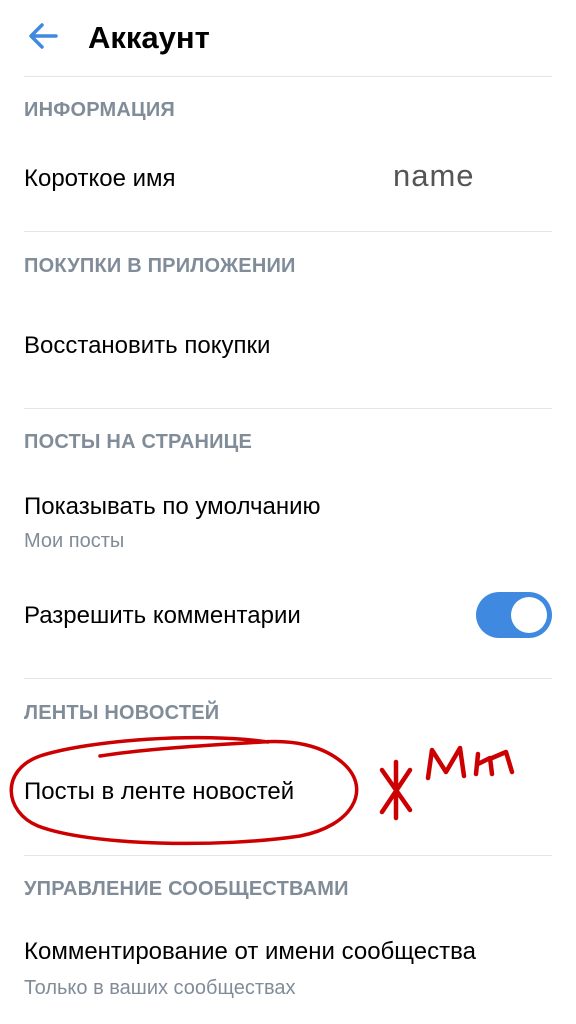 This screenshot has height=1024, width=576. I want to click on section-title-purchases: ПОКУПКИ В ПРИЛОЖЕНИИ, so click(160, 266).